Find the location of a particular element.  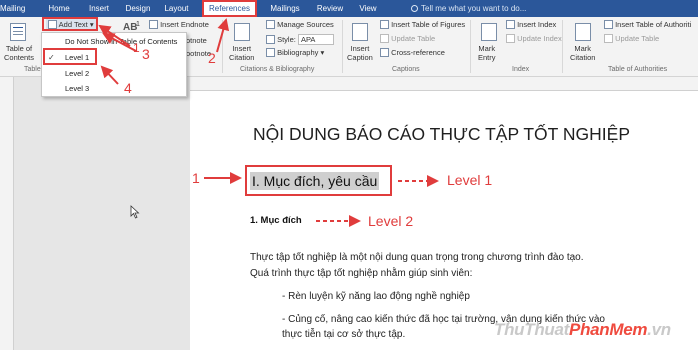

insert-table-of-authorities-button: Insert Table of Authoriti is located at coordinates (647, 24).